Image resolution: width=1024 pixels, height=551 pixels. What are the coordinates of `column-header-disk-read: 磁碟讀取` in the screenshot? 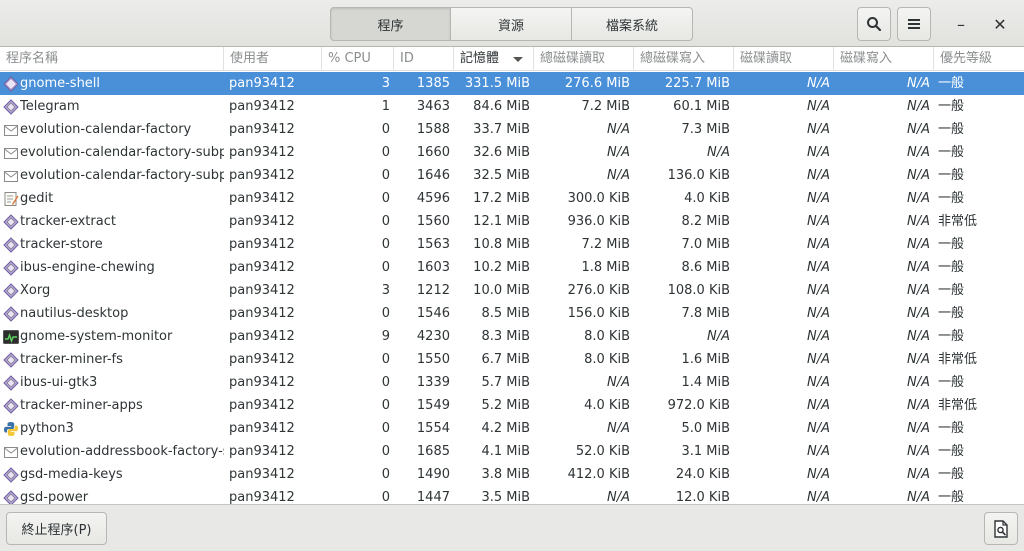 It's located at (784, 59).